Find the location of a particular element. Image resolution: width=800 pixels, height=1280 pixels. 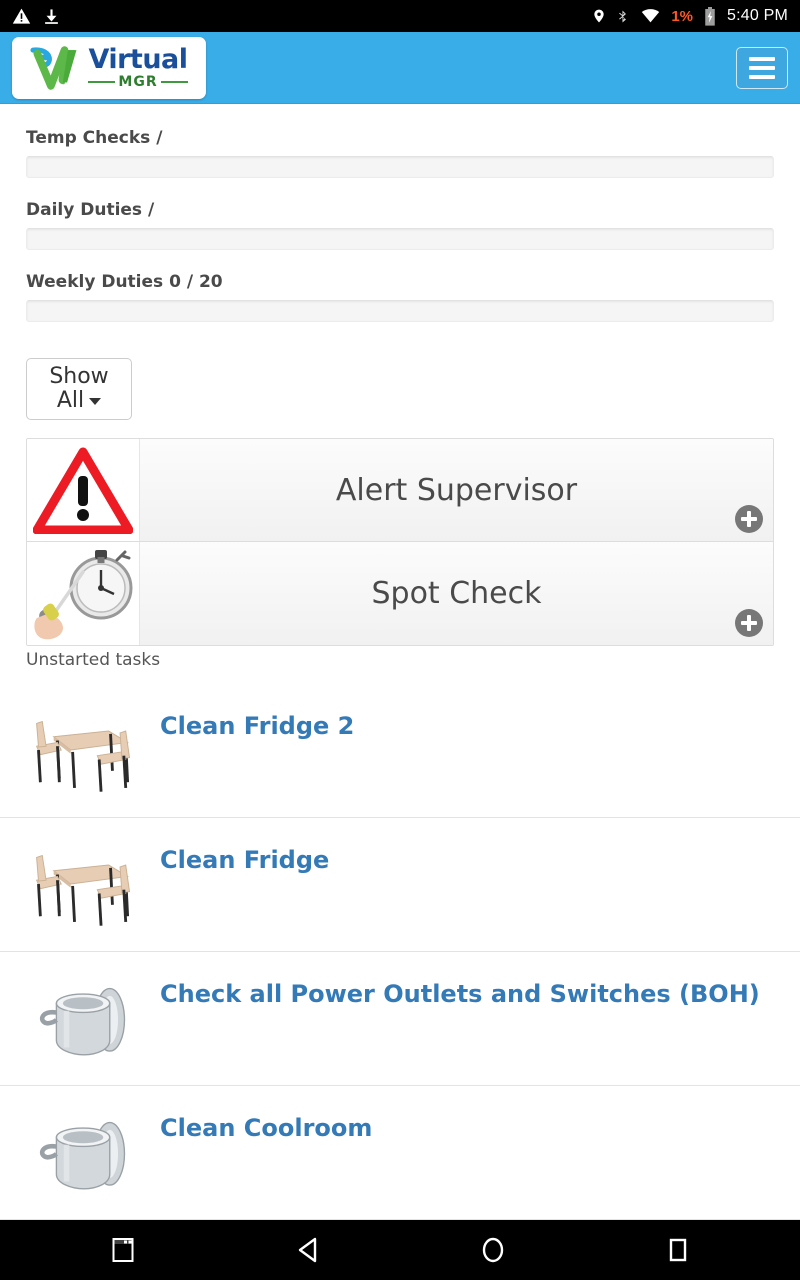

progress-bar-temp-checks is located at coordinates (400, 167).